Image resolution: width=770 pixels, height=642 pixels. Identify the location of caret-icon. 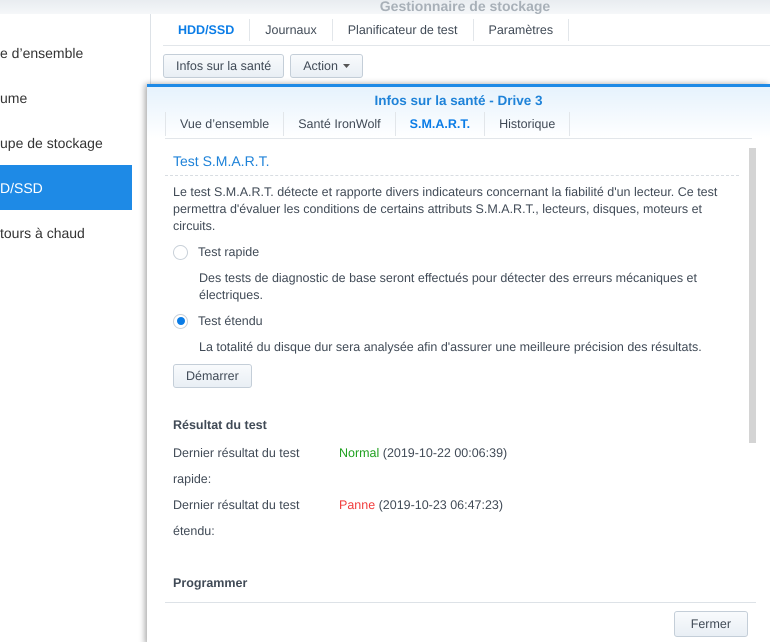
(346, 66).